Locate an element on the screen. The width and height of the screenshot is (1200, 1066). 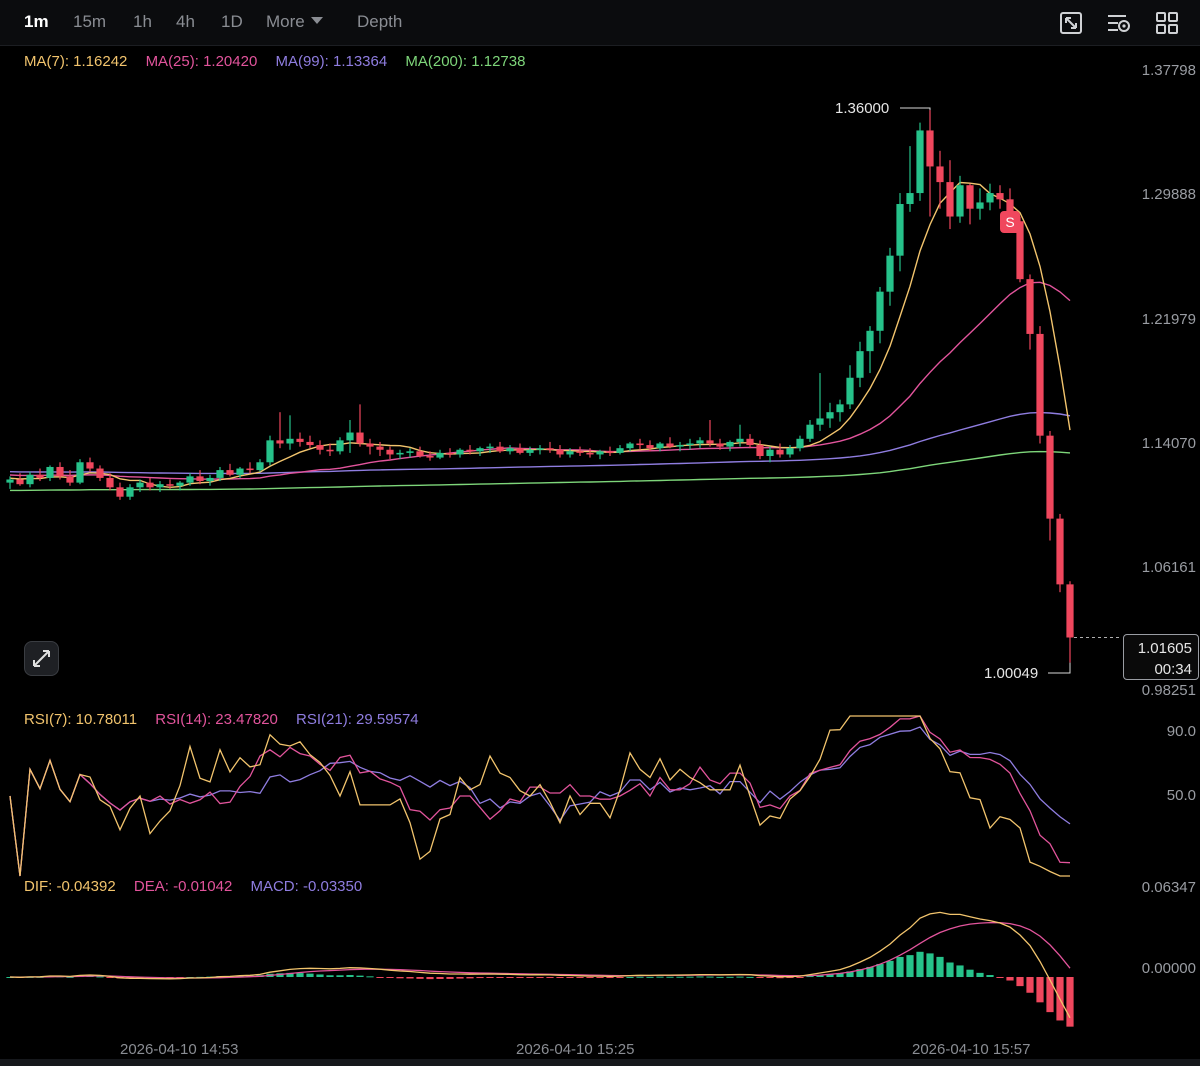
low-leader-line is located at coordinates (1059, 668).